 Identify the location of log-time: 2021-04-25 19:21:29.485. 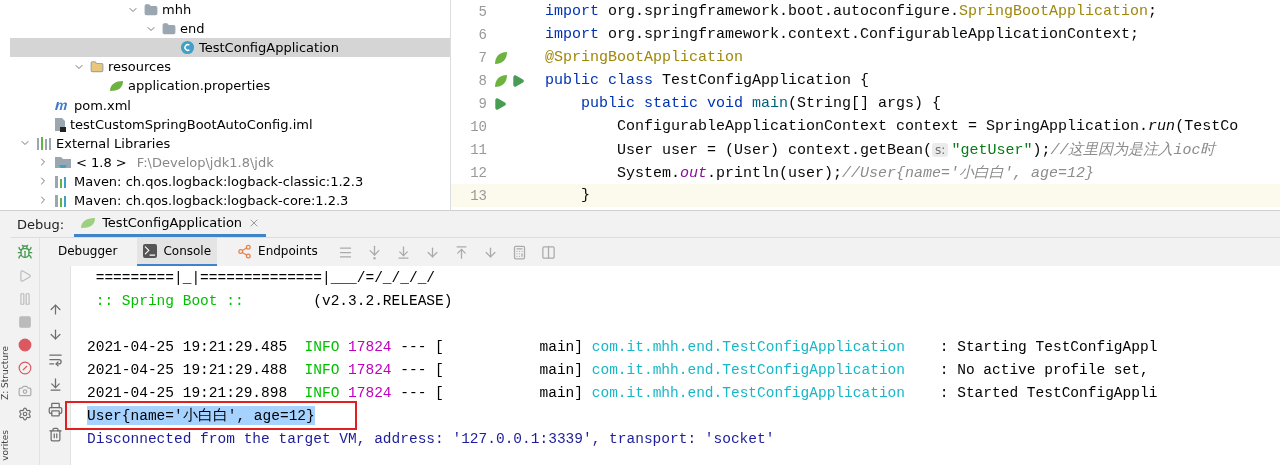
(187, 346).